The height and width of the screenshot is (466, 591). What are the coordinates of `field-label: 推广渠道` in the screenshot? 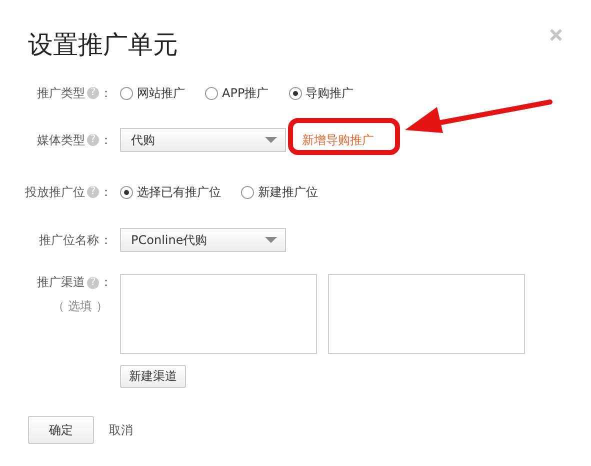 It's located at (61, 282).